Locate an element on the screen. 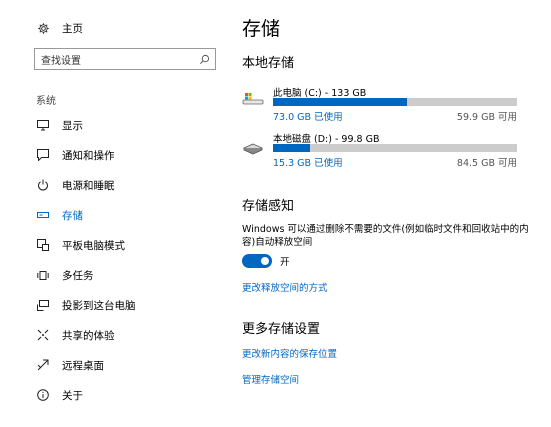 The image size is (551, 427). sidebar-item-power: 电源和睡眠 is located at coordinates (75, 185).